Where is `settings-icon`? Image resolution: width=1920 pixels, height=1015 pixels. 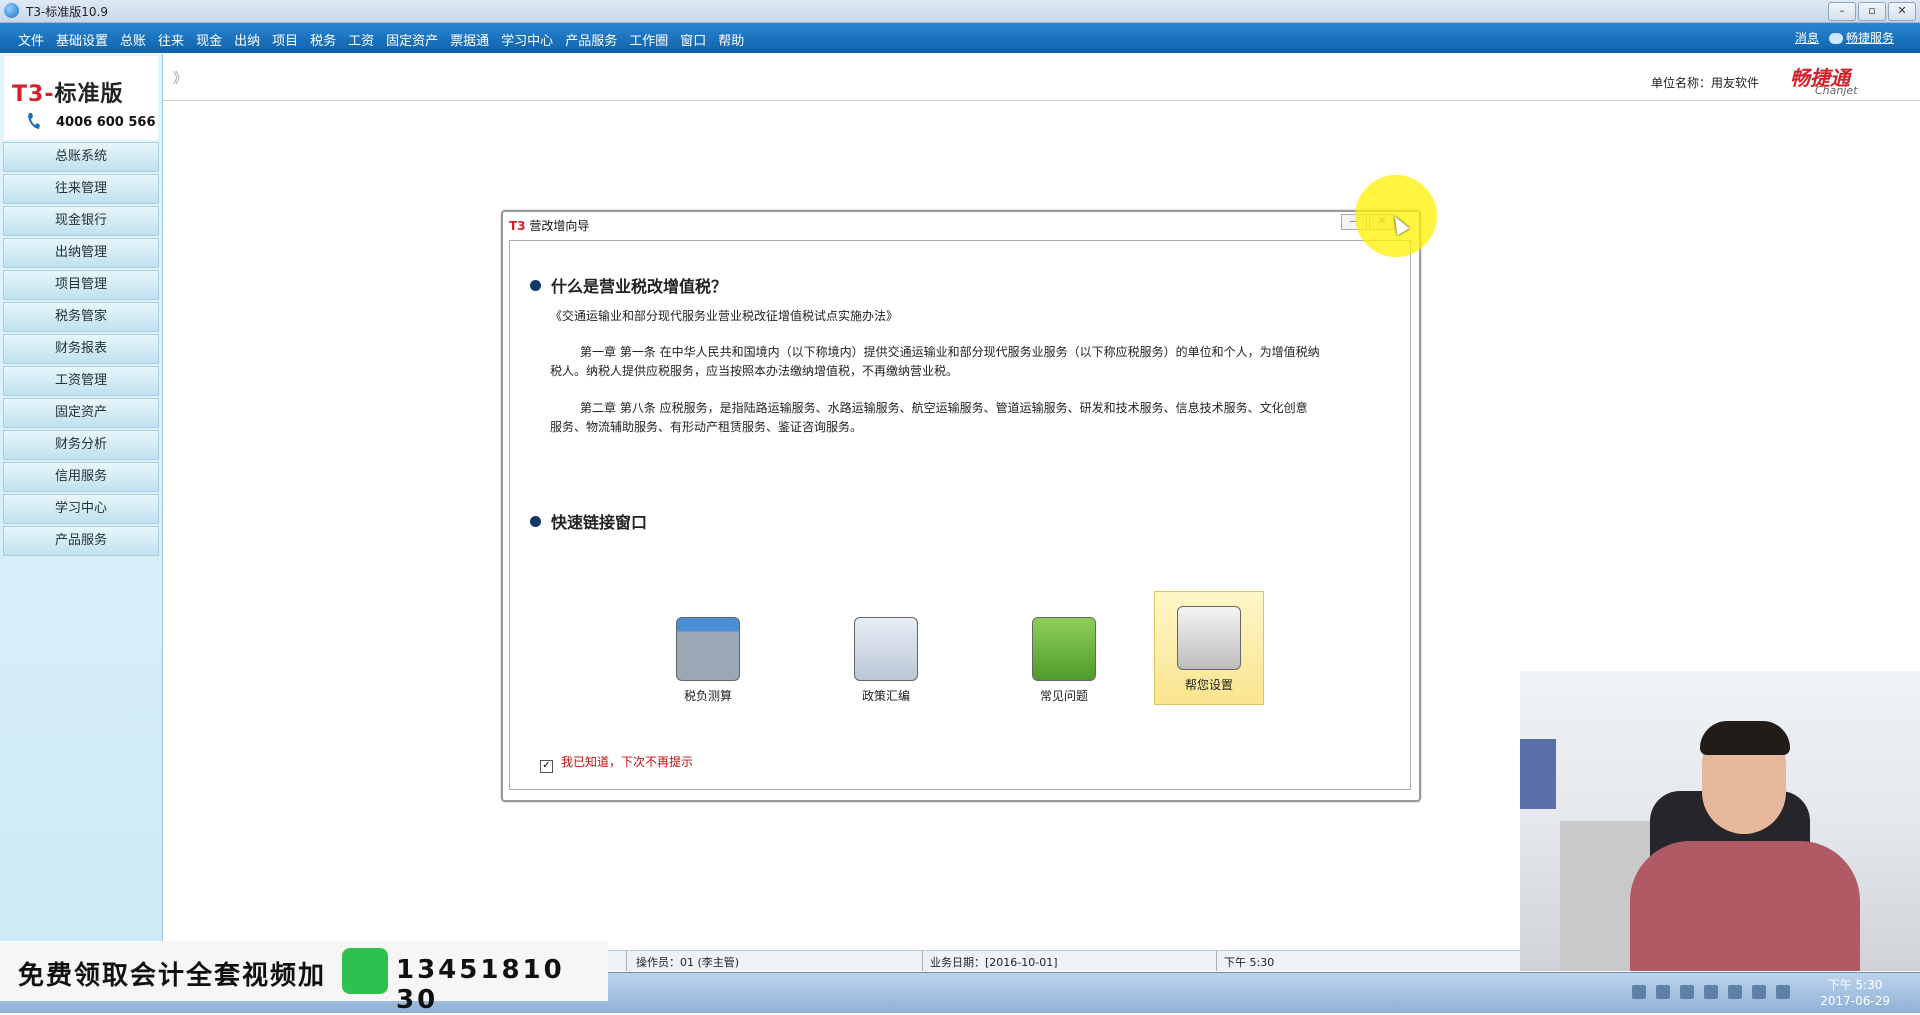
settings-icon is located at coordinates (1209, 638).